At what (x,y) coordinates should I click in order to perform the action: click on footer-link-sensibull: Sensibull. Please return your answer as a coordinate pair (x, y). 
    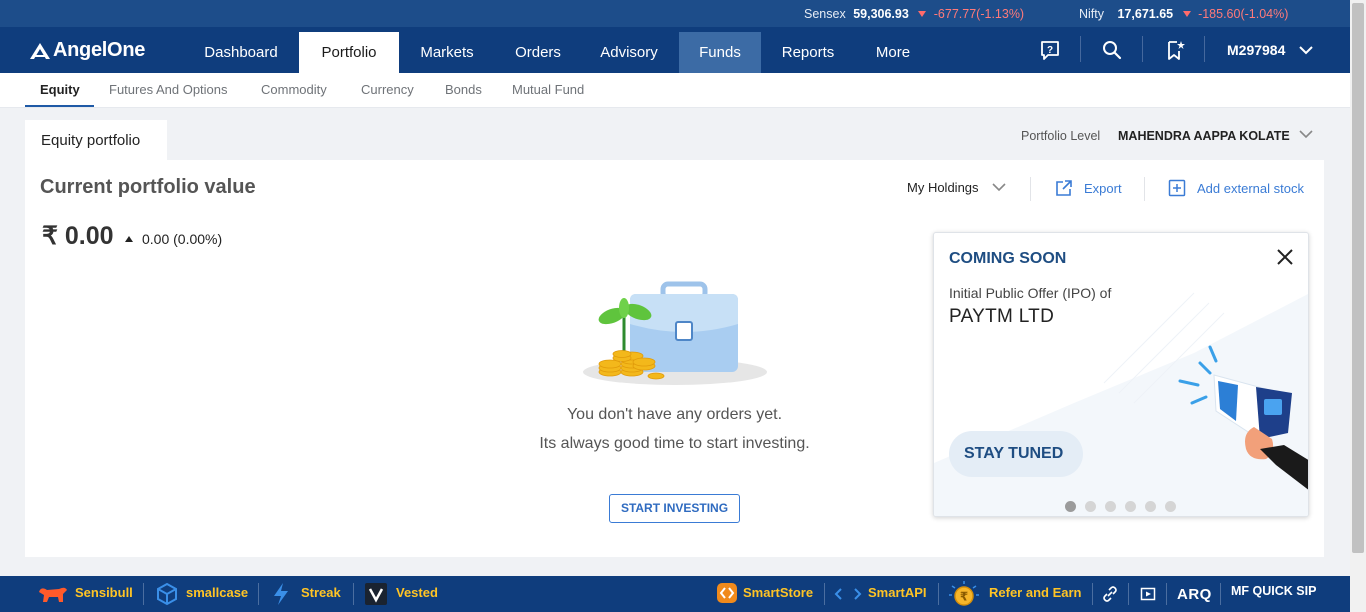
    Looking at the image, I should click on (104, 592).